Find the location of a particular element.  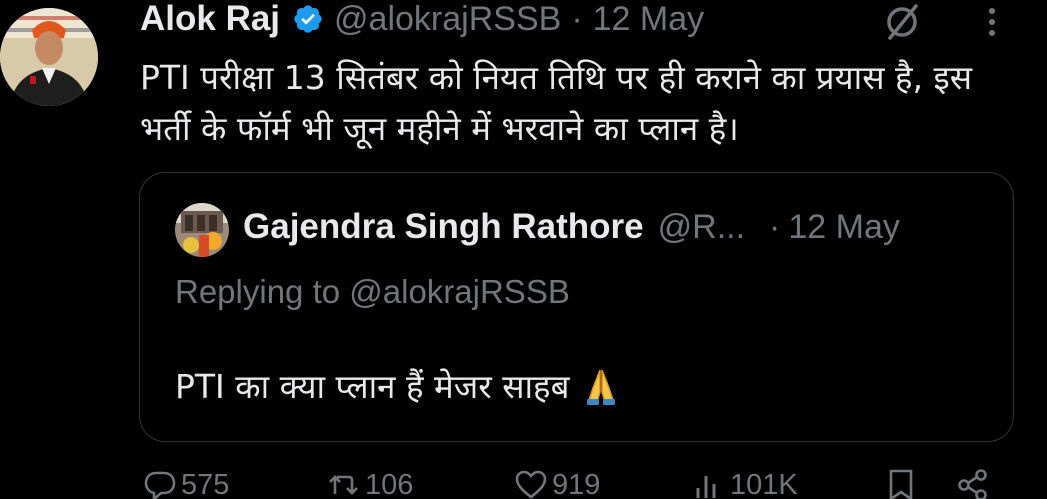

replying-to-label: Replying to @alokrajRSSB is located at coordinates (372, 291).